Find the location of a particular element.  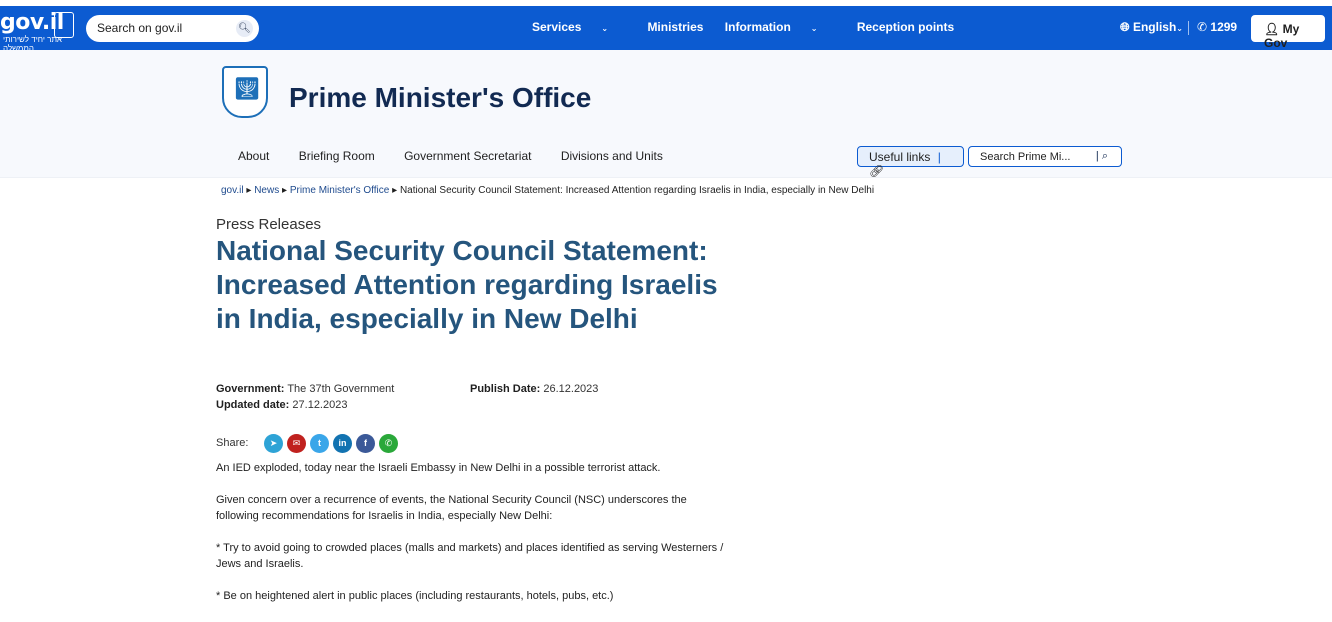

whatsapp-icon: ✆ is located at coordinates (388, 443).